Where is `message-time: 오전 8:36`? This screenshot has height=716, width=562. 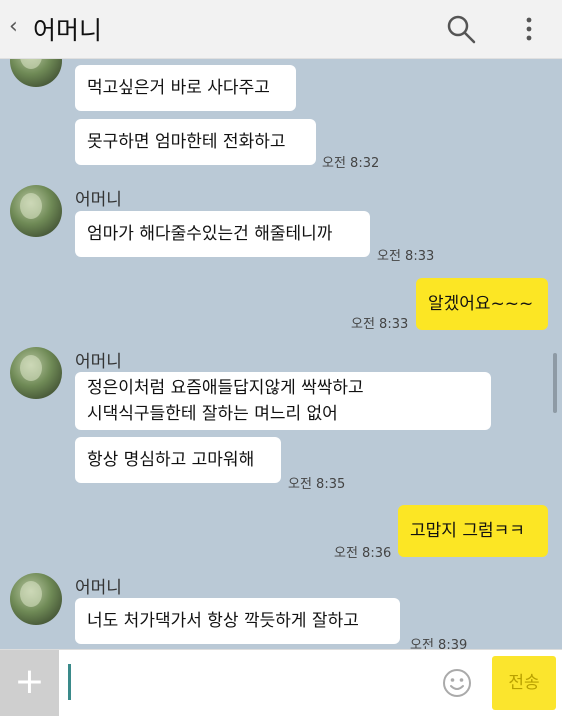
message-time: 오전 8:36 is located at coordinates (363, 553).